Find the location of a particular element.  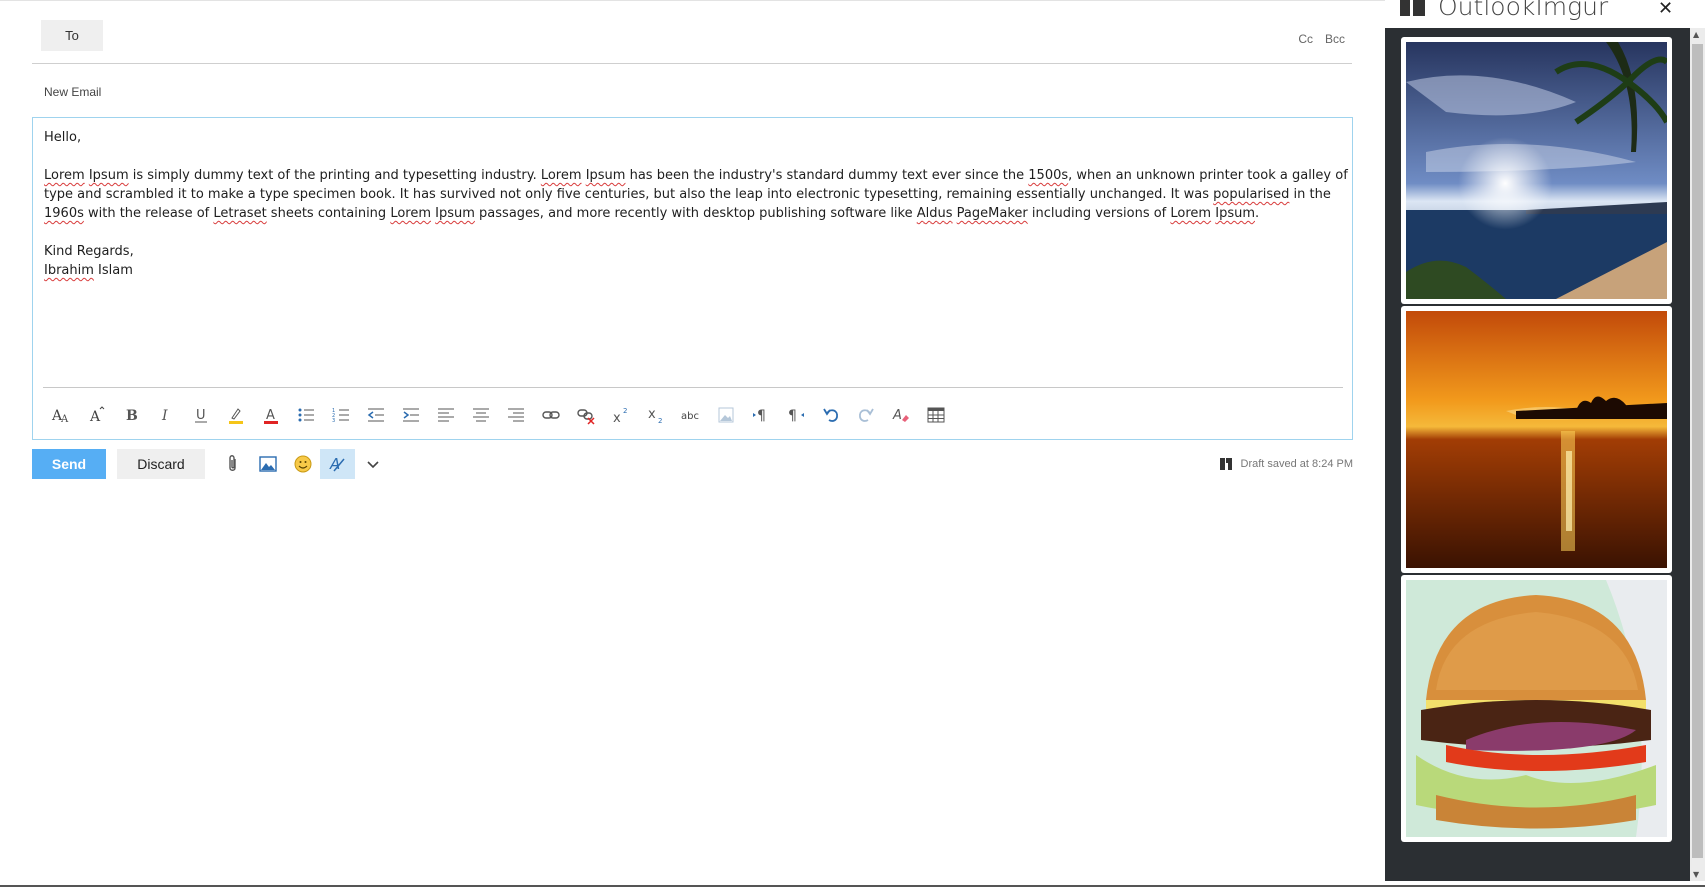

subscript-button: x2 is located at coordinates (655, 415).